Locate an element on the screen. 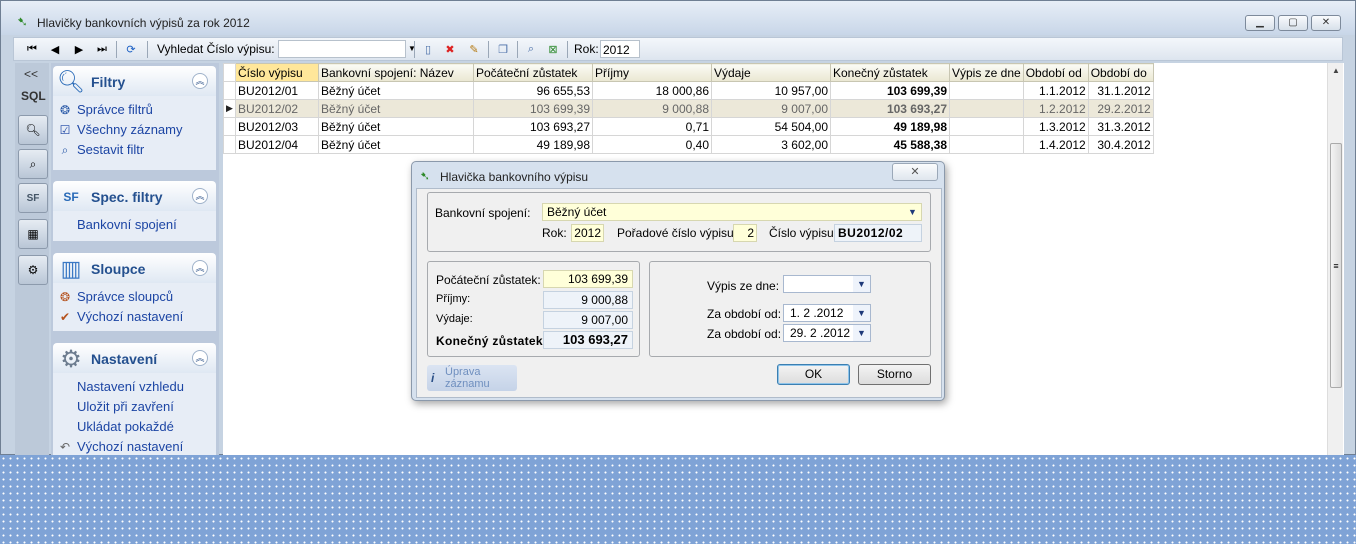  close-button: ✕ is located at coordinates (1326, 23).